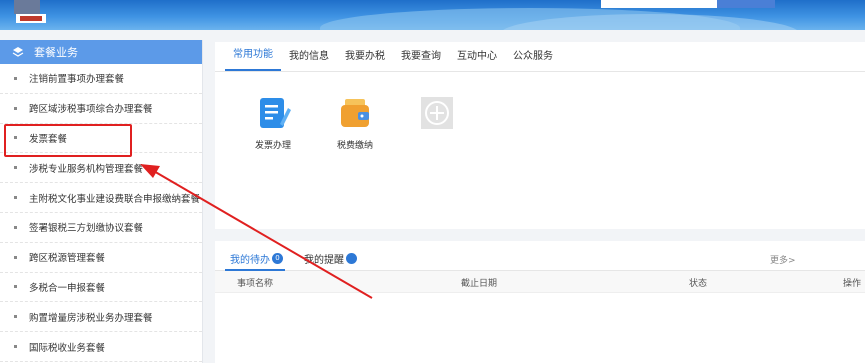 The height and width of the screenshot is (363, 865). I want to click on sidebar-item: 签署银税三方划缴协议套餐, so click(101, 228).